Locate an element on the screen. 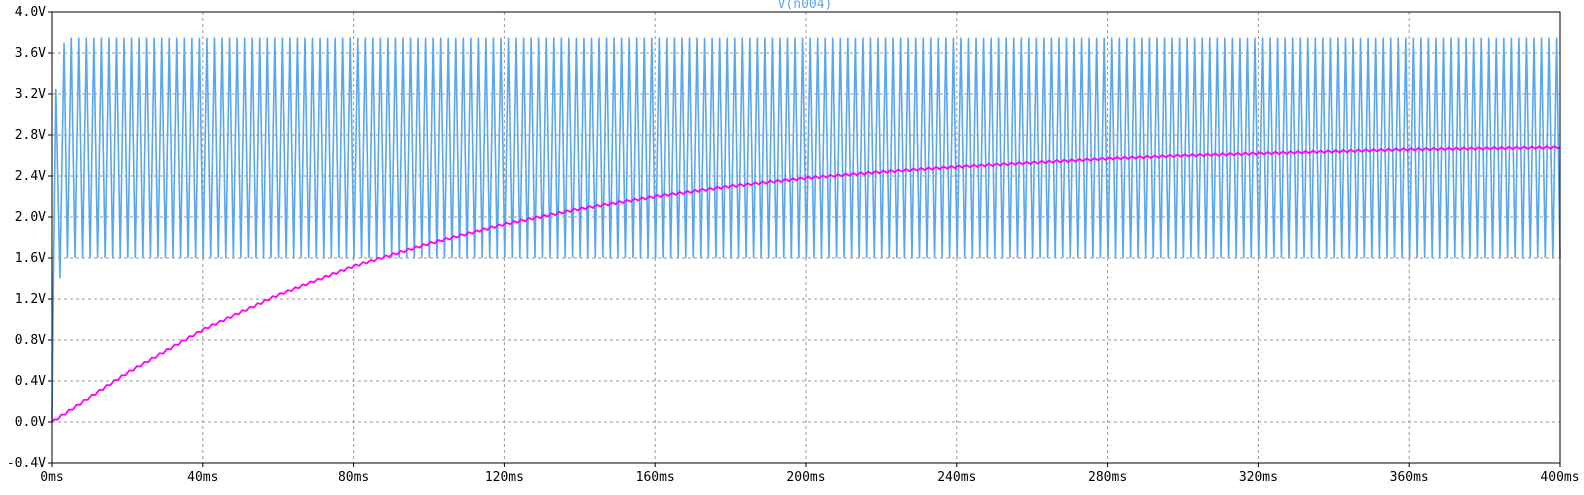 Image resolution: width=1584 pixels, height=495 pixels. x-tick-label: 400ms is located at coordinates (1559, 477).